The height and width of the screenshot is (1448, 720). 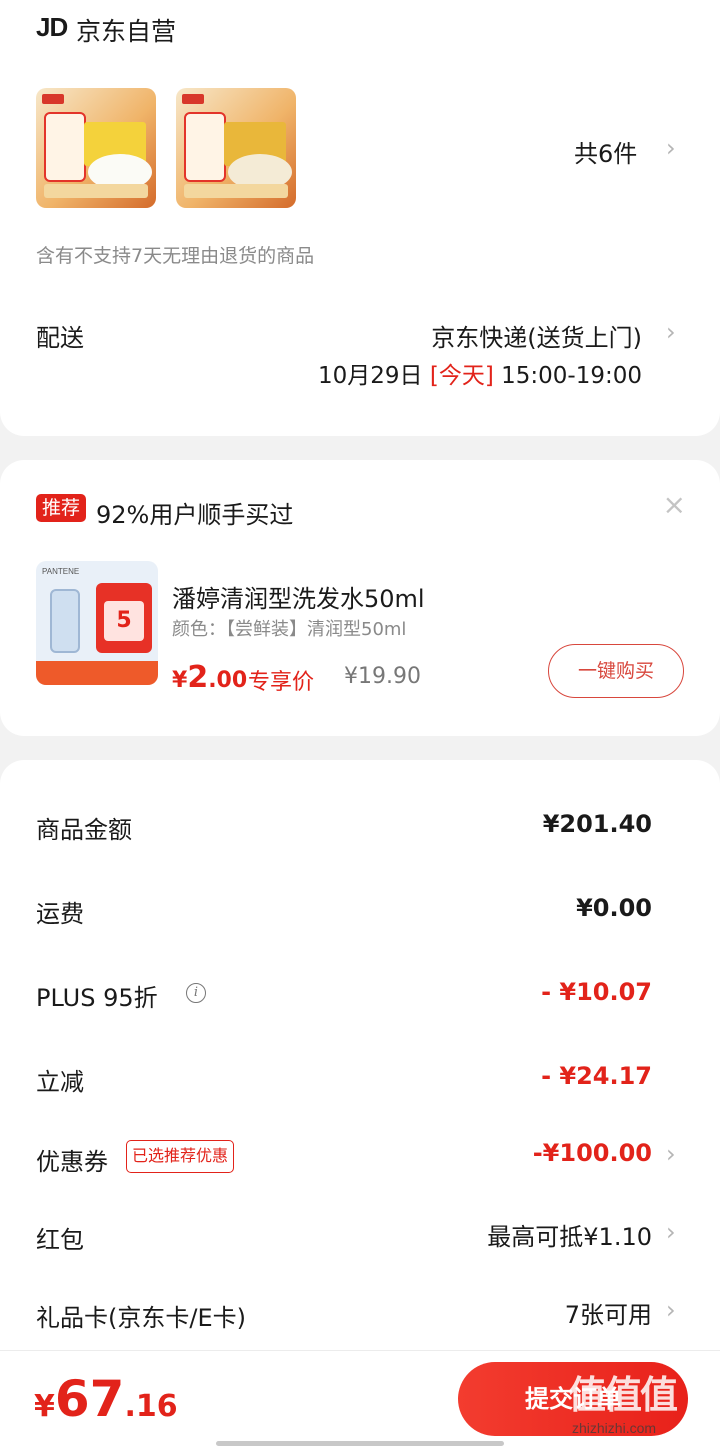 I want to click on recommend-text: 92%用户顺手买过, so click(x=195, y=515).